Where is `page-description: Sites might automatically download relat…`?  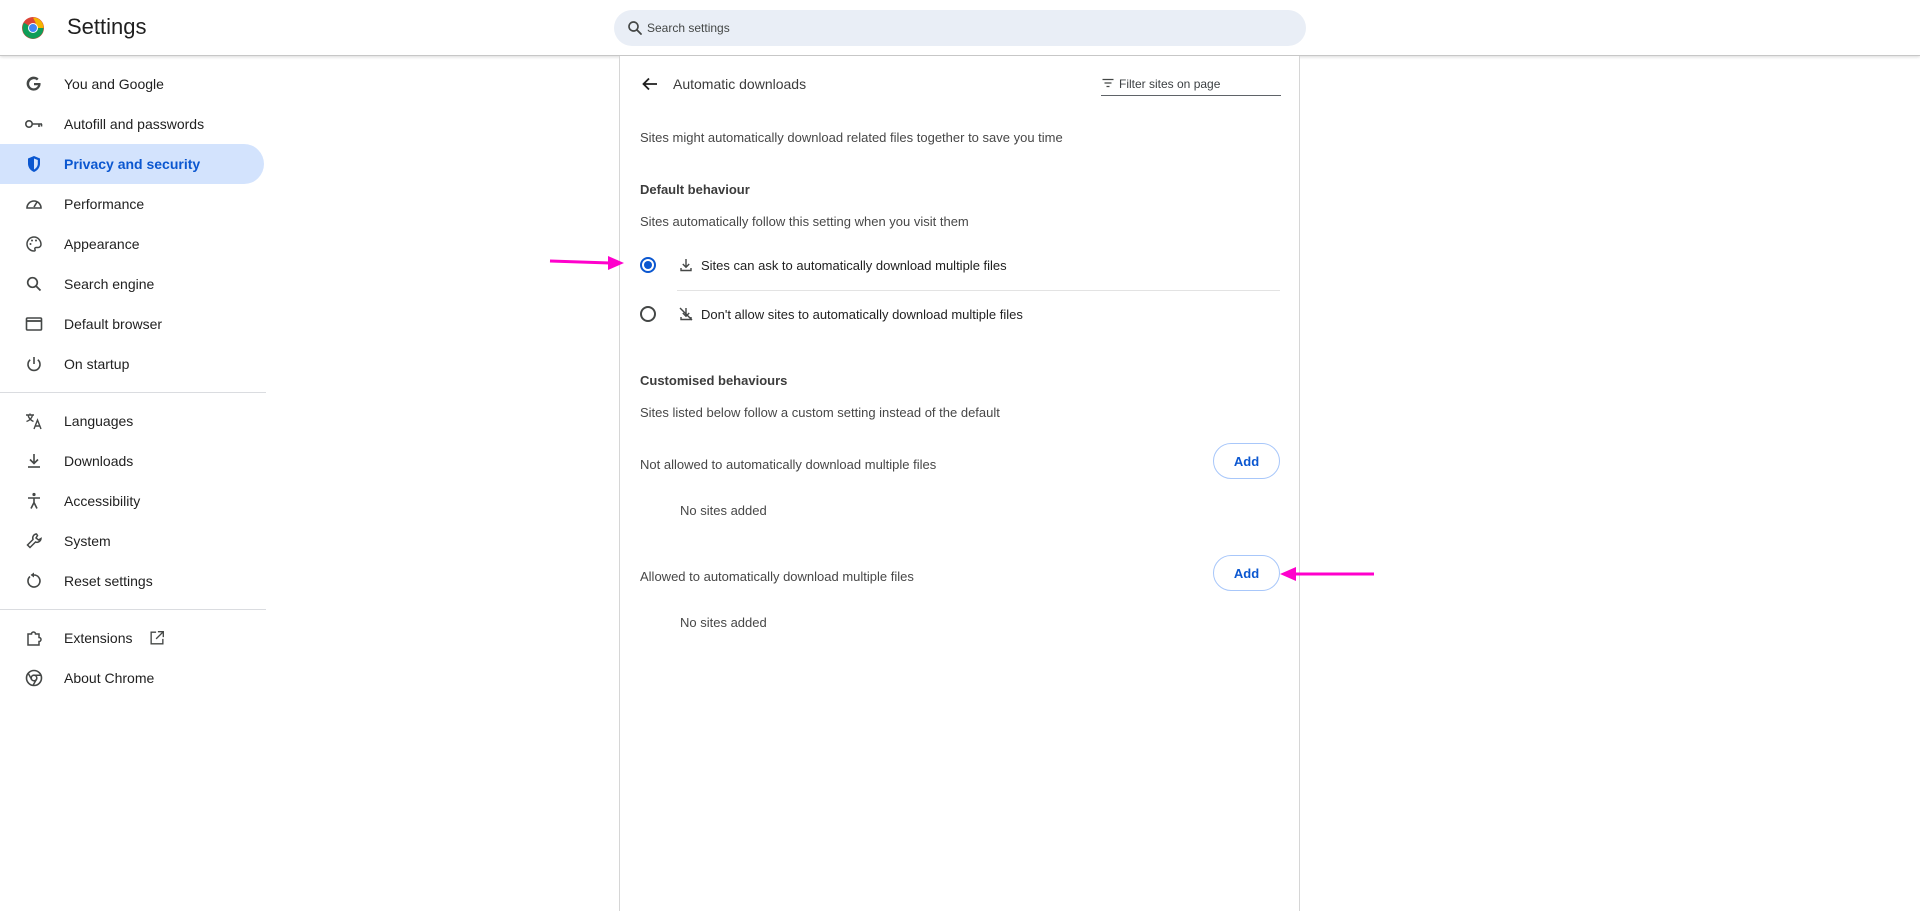
page-description: Sites might automatically download relat… is located at coordinates (851, 137).